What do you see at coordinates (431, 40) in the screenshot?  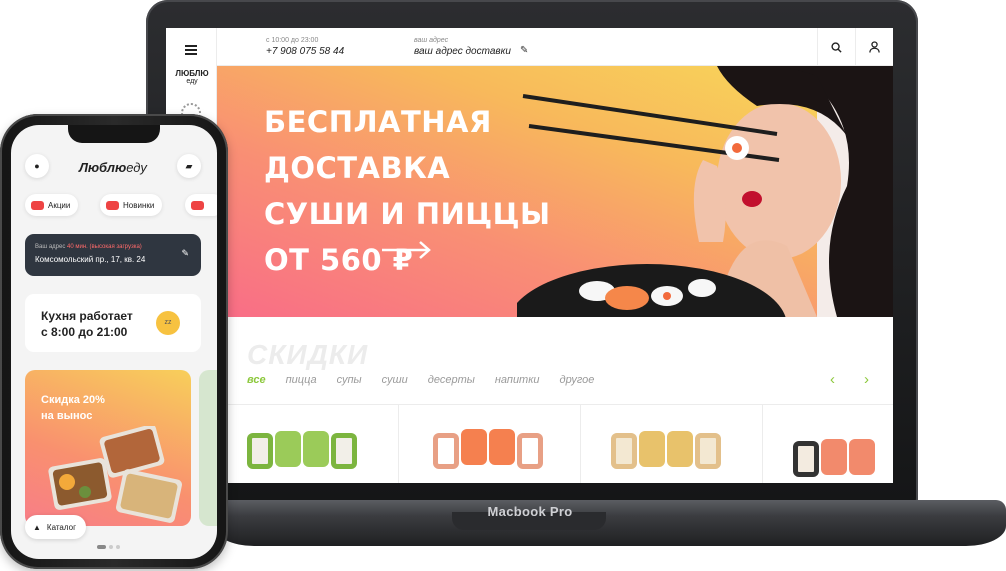 I see `address-label: ваш адрес` at bounding box center [431, 40].